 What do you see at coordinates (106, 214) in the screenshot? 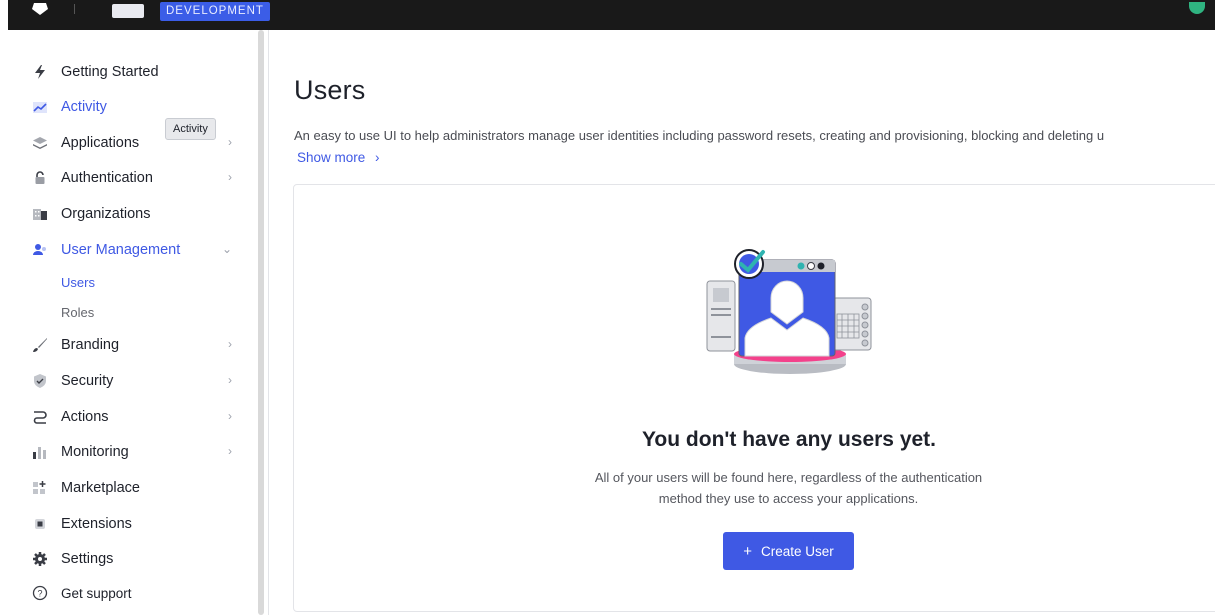
I see `sidebar-item-label: Organizations` at bounding box center [106, 214].